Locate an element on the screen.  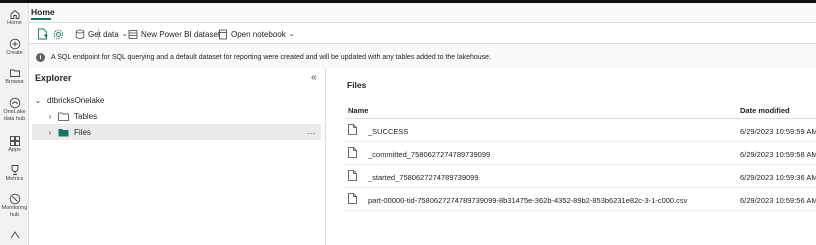
onelake-data-hub-icon is located at coordinates (14, 103).